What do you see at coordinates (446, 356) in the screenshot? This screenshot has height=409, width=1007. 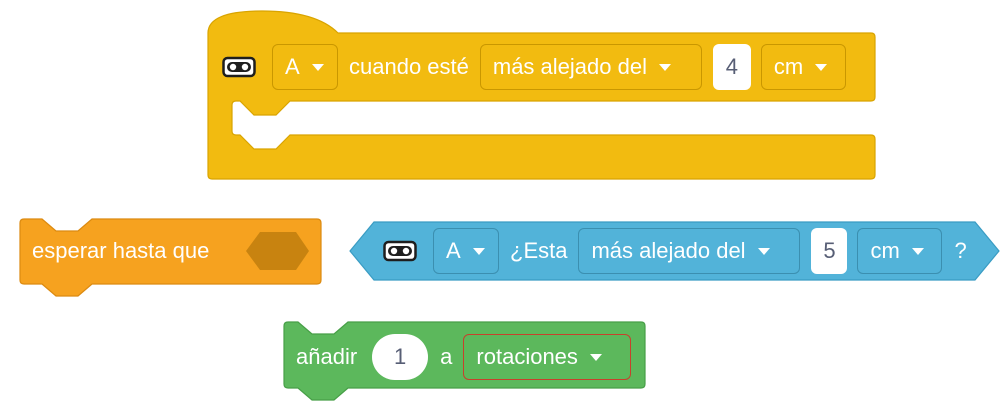 I see `to-label: a` at bounding box center [446, 356].